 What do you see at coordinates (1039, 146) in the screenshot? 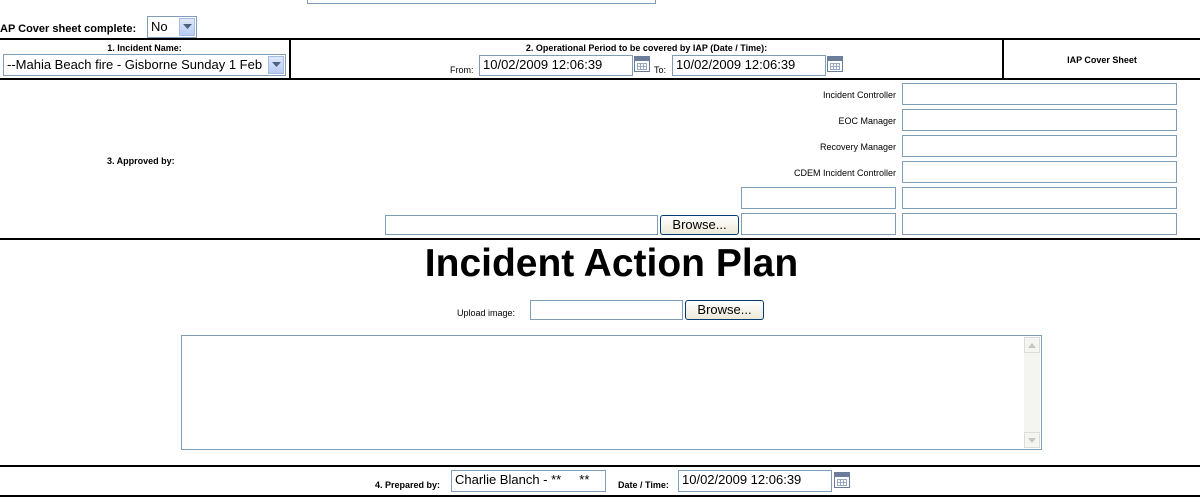
I see `recovery-manager-input` at bounding box center [1039, 146].